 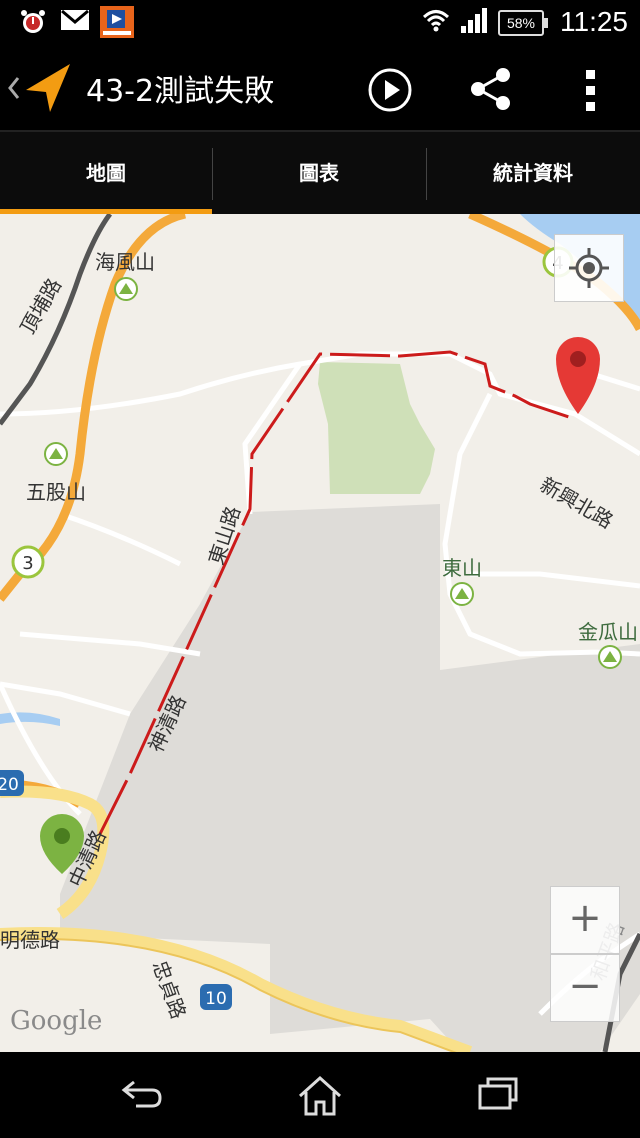 I want to click on app-notification-icon, so click(x=117, y=22).